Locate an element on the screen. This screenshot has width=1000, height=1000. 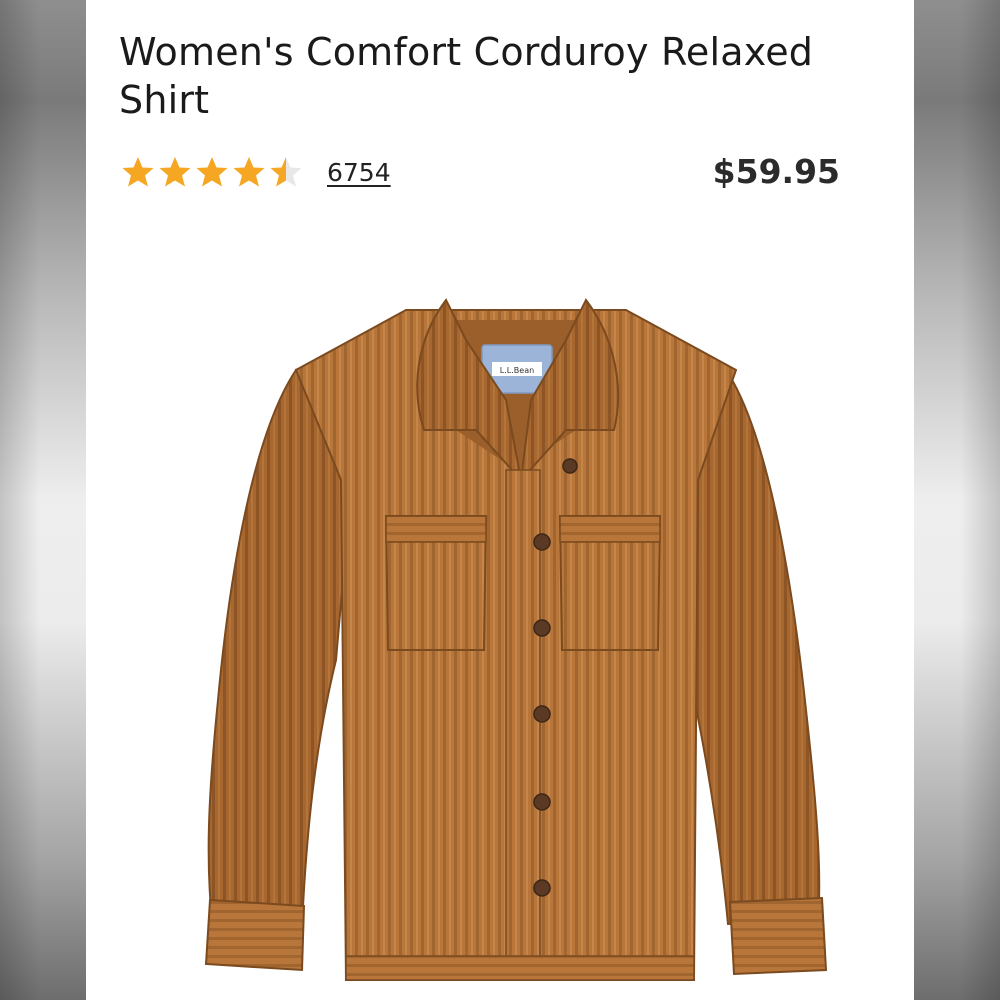
star-half-icon is located at coordinates (286, 172).